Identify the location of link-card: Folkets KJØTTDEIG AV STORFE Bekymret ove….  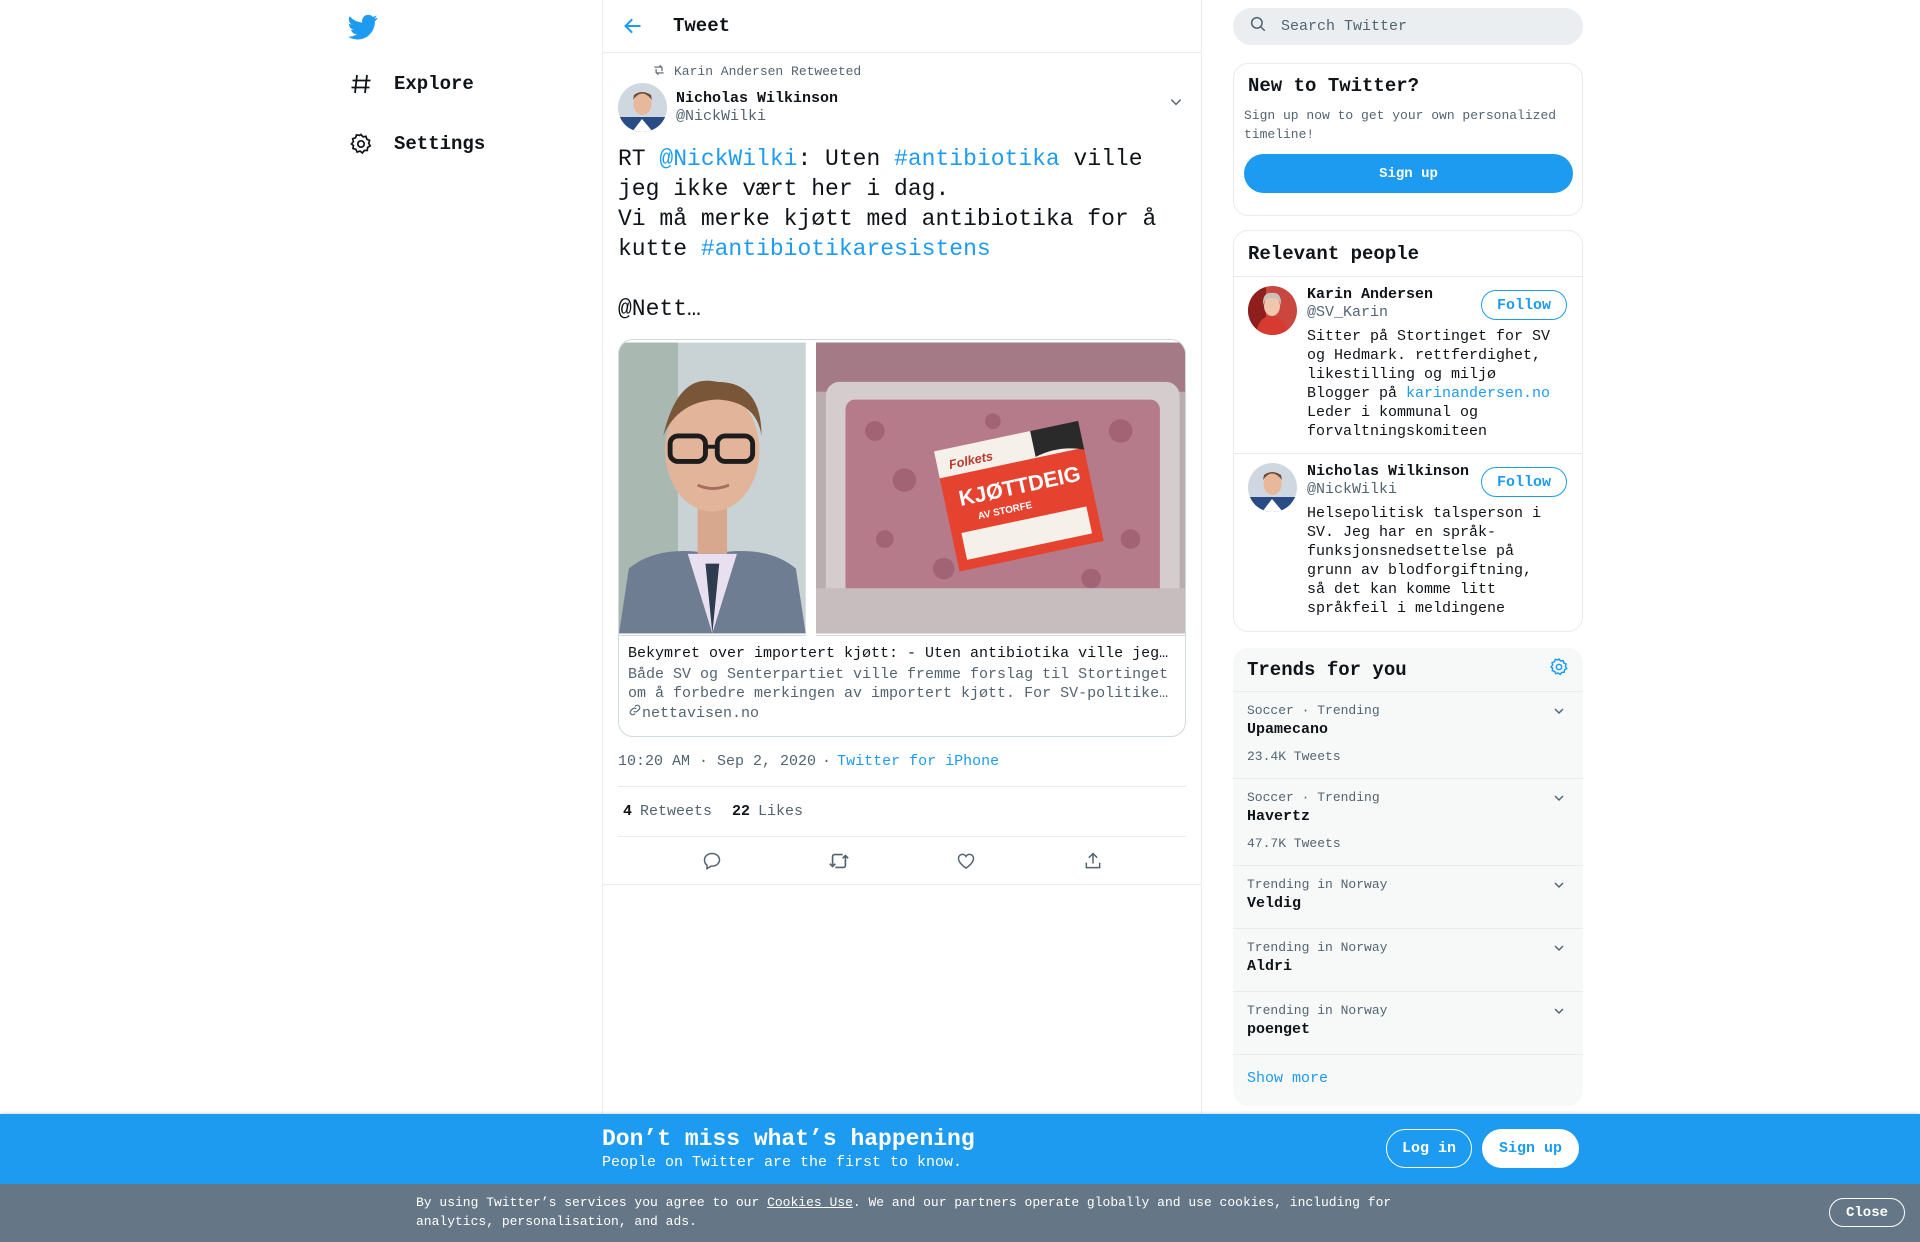
(902, 538).